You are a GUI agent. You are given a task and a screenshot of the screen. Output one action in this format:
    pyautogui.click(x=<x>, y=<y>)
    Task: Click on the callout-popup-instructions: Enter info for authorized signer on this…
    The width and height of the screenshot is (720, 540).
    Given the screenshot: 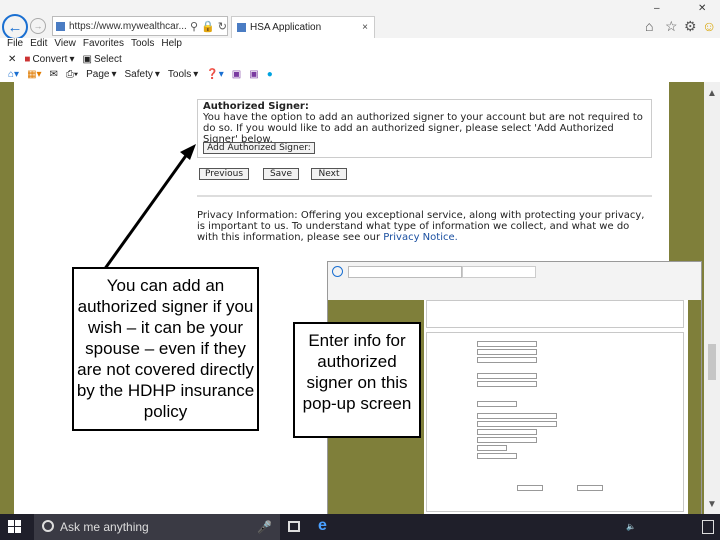 What is the action you would take?
    pyautogui.click(x=357, y=380)
    